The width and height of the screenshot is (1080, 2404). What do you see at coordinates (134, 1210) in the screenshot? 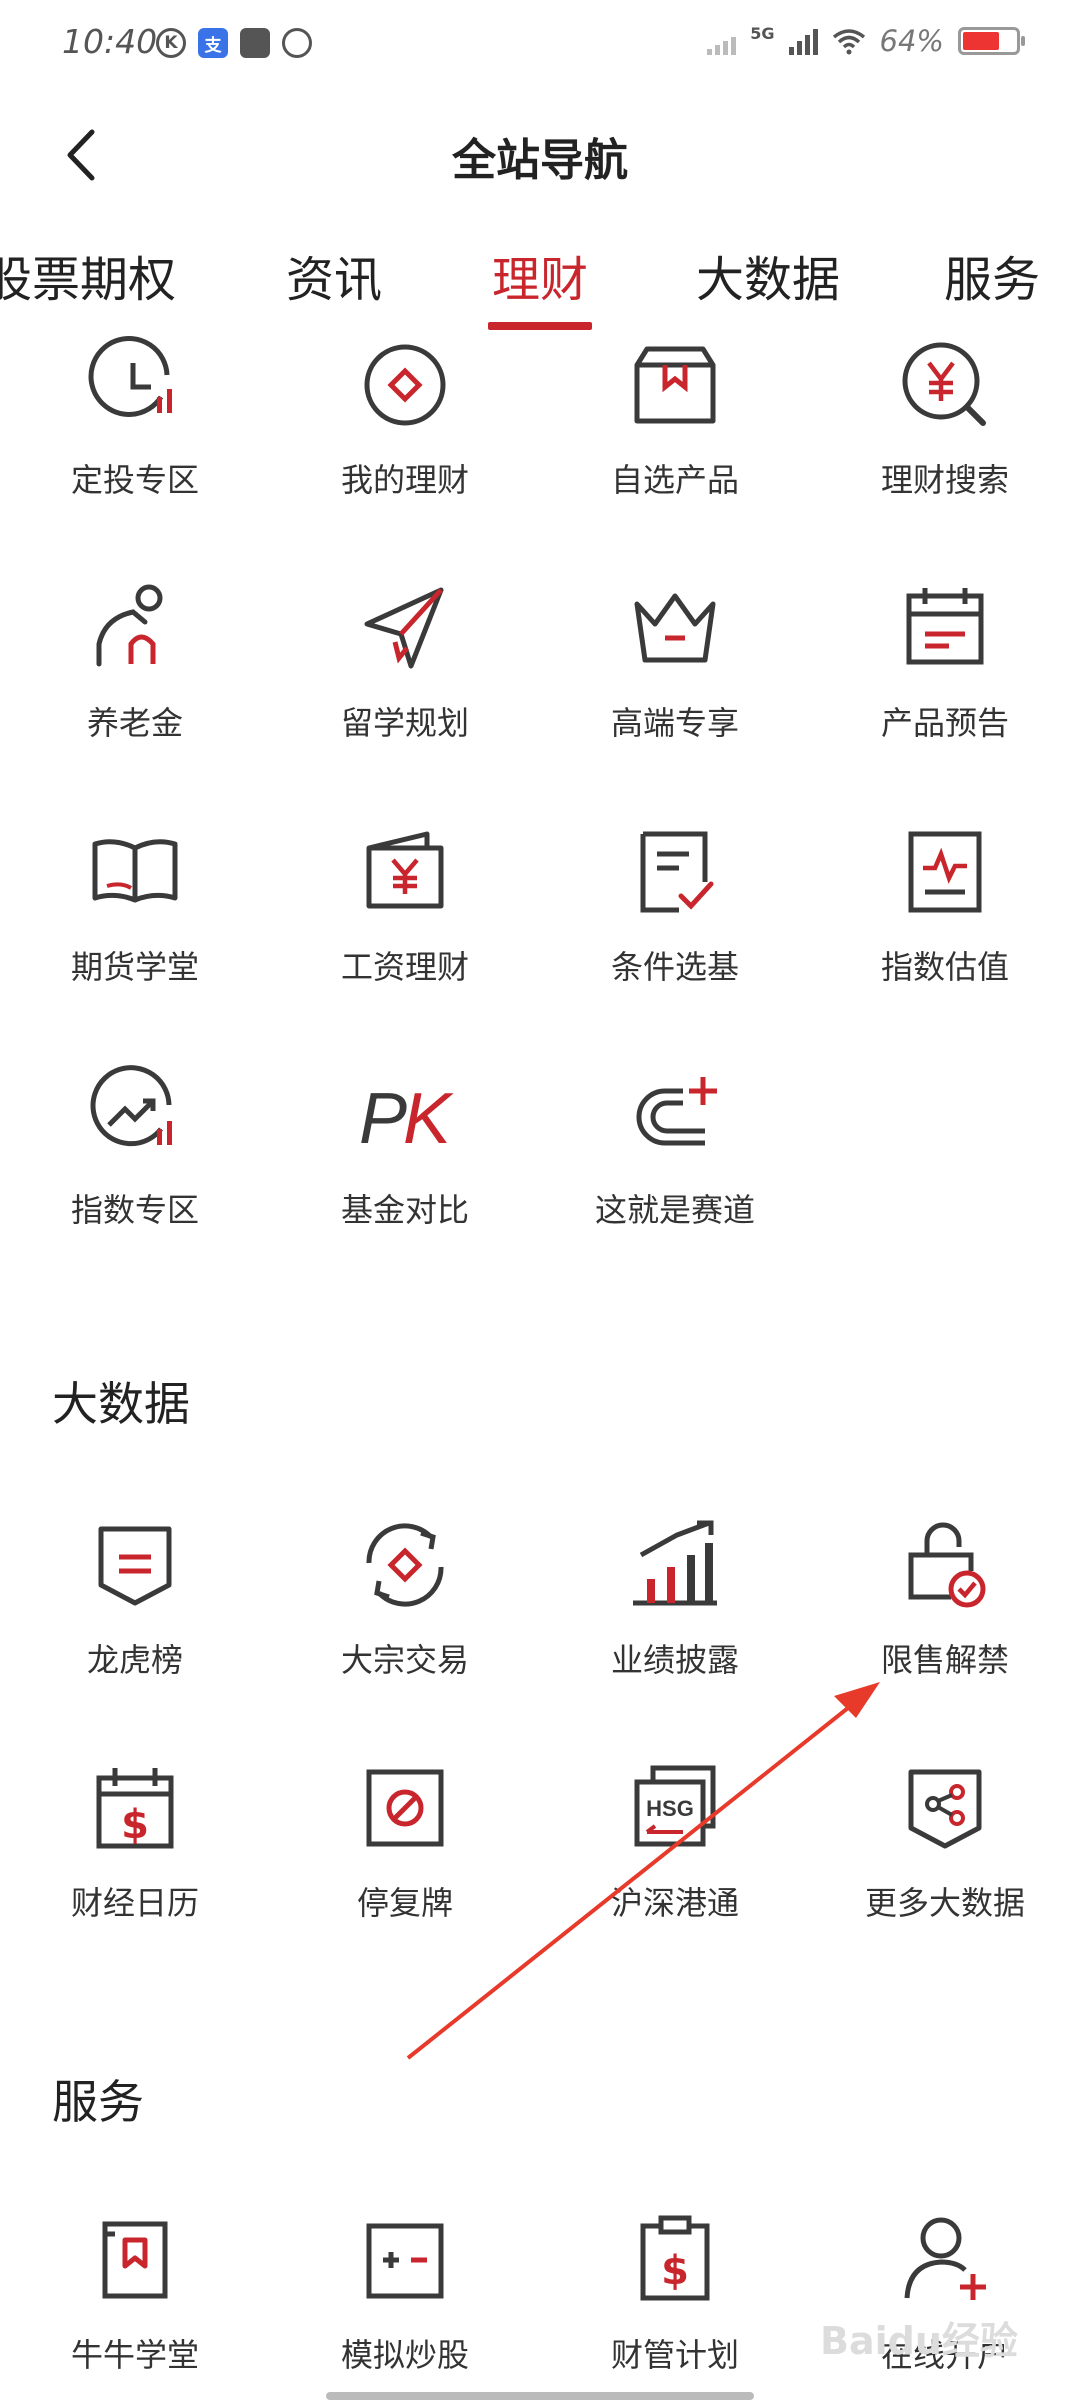
I see `grid-label: 指数专区` at bounding box center [134, 1210].